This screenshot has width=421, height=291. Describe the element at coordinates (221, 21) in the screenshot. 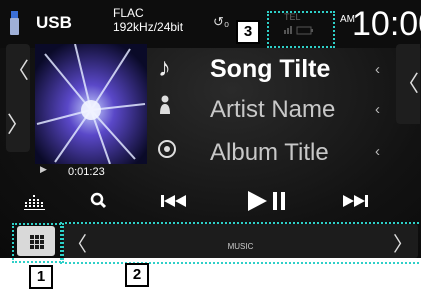

I see `repeat-icon: ↺₀` at that location.